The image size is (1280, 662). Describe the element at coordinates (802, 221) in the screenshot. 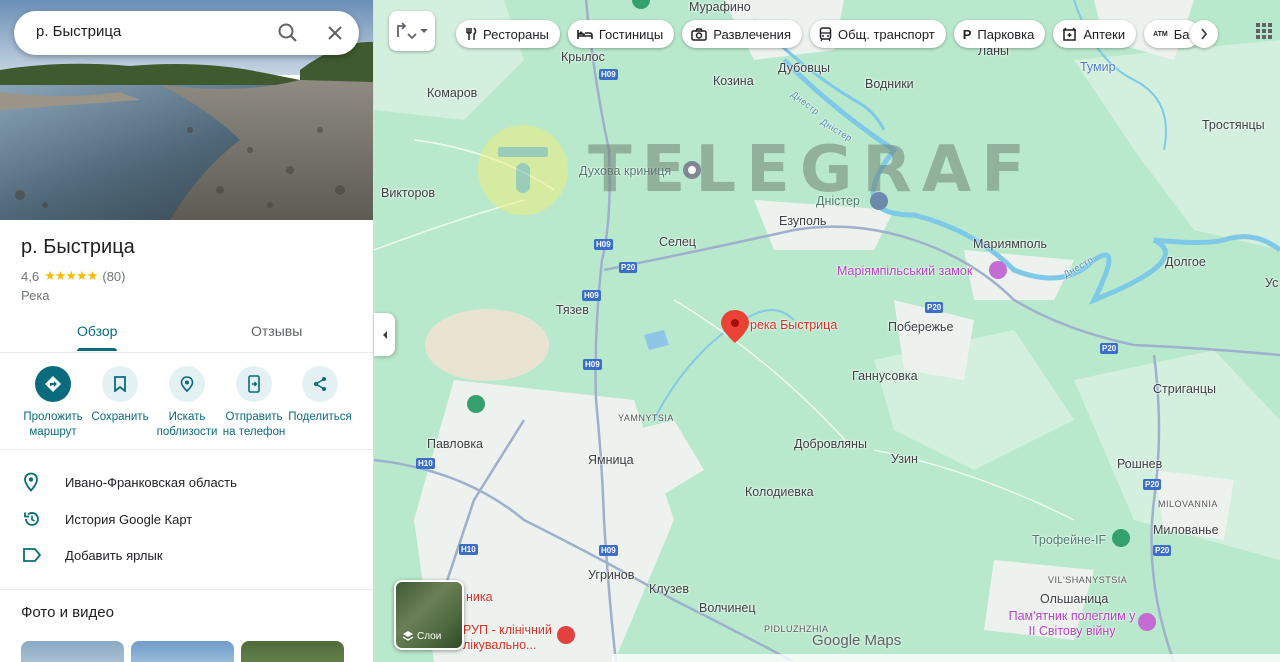

I see `map-label: Езуполь` at that location.